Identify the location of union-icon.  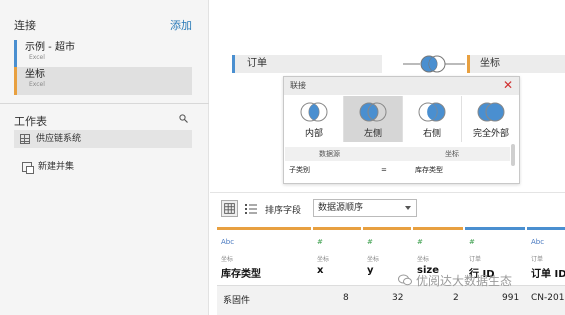
(28, 168).